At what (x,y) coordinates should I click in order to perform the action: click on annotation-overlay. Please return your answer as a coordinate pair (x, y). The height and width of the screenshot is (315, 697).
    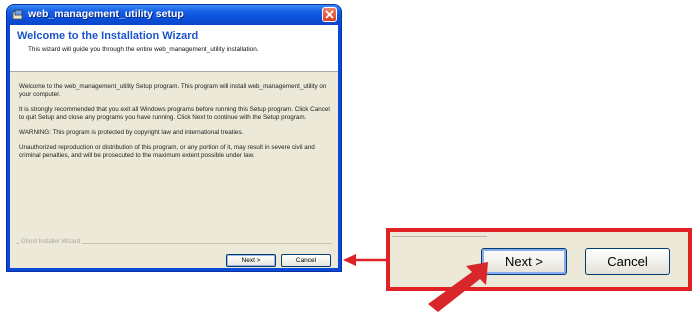
    Looking at the image, I should click on (415, 283).